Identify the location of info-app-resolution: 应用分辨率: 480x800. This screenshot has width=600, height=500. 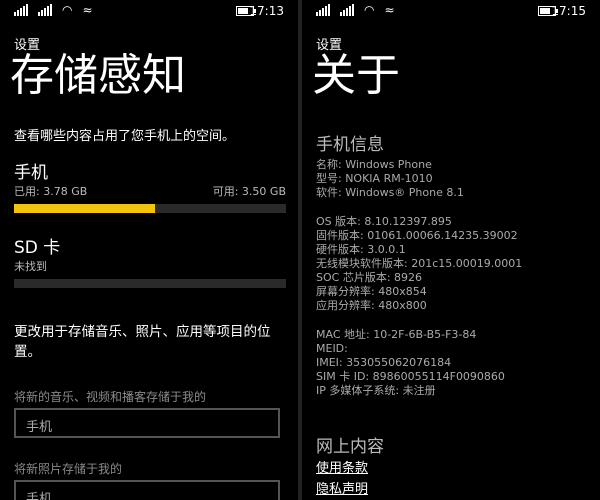
(371, 305).